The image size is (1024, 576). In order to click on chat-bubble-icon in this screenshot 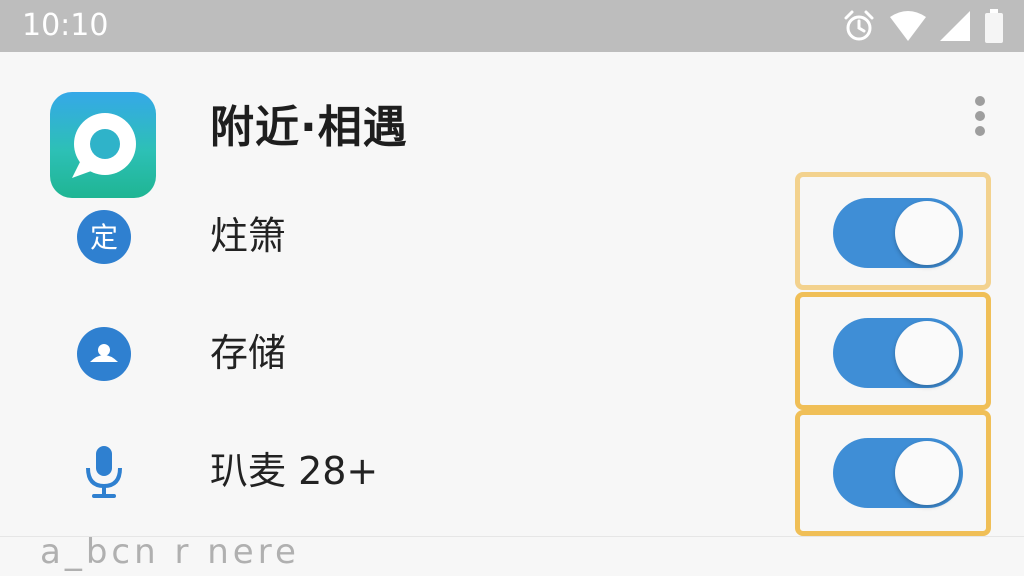, I will do `click(104, 145)`.